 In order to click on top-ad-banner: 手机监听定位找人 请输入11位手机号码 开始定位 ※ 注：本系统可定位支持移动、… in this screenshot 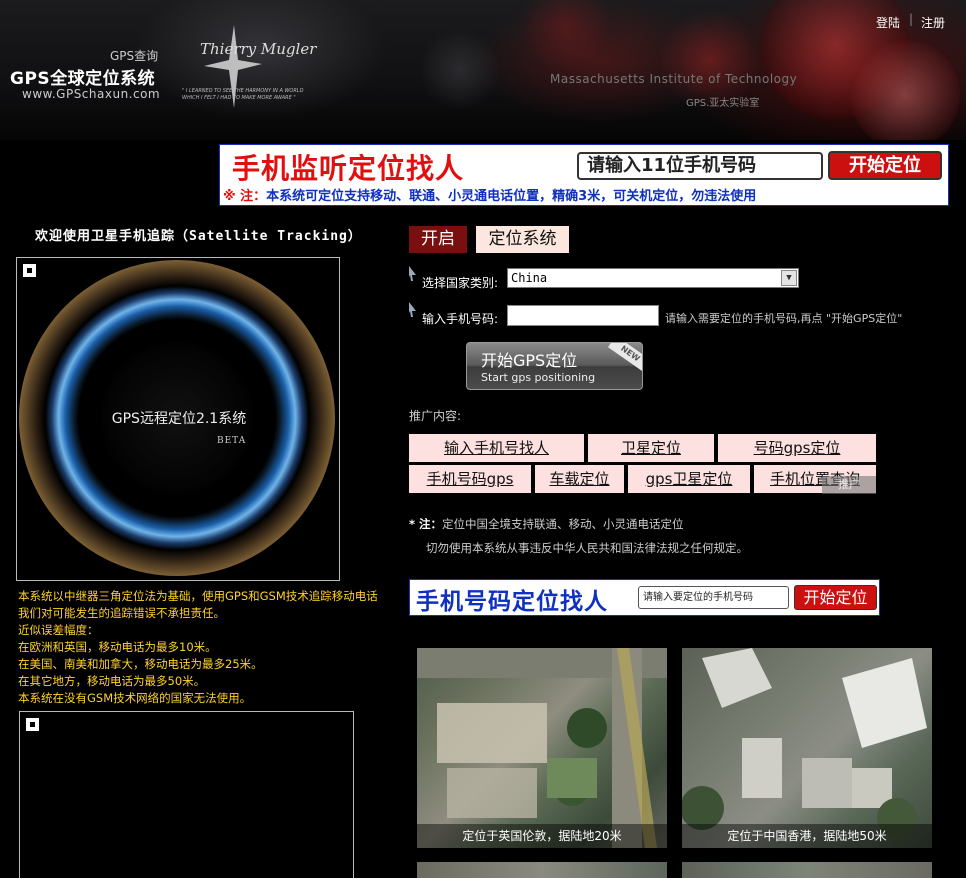, I will do `click(584, 175)`.